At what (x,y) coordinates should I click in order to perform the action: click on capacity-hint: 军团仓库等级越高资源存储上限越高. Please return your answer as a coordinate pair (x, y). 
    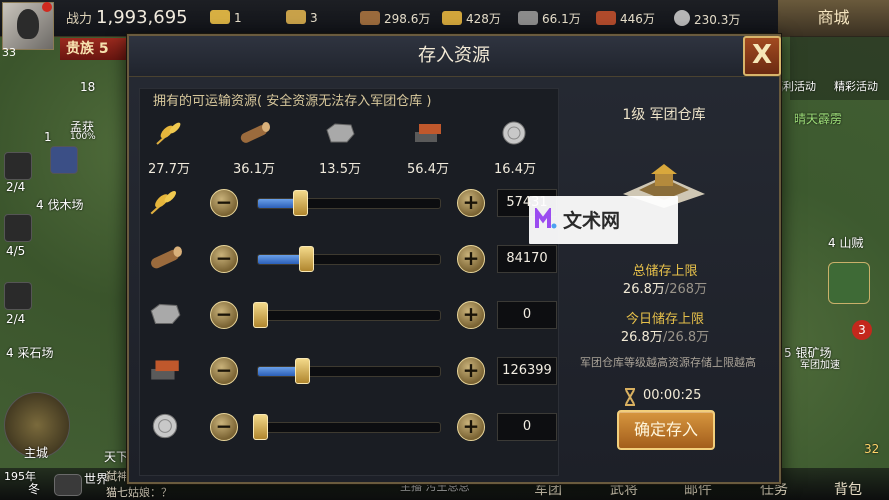
    Looking at the image, I should click on (668, 362).